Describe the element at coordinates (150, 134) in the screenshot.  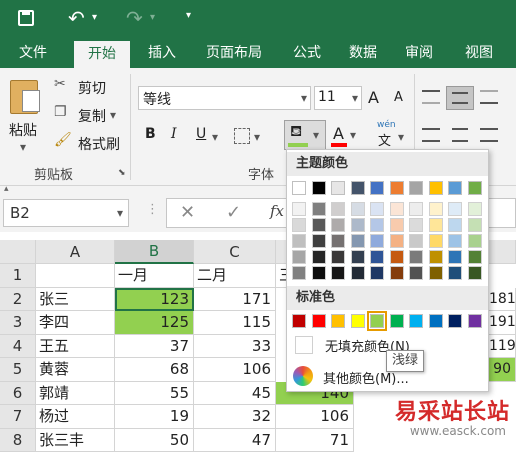
I see `bold-button: B` at that location.